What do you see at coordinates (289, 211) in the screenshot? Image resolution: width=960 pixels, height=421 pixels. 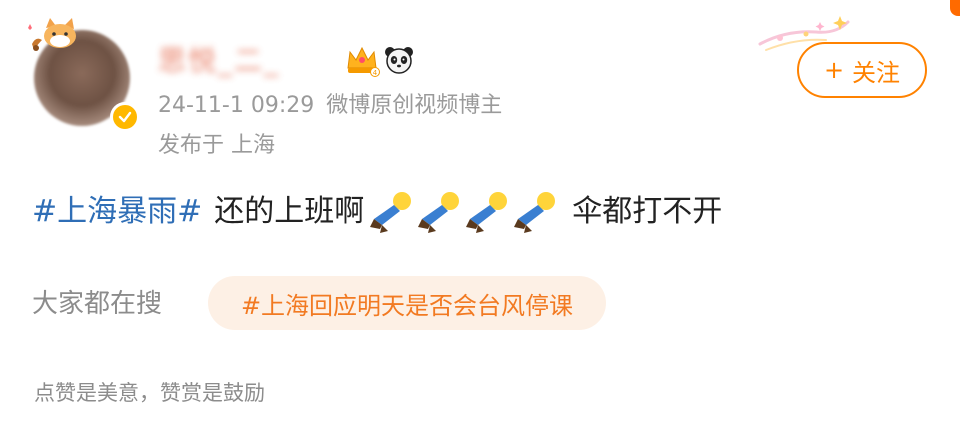 I see `post-text-before: 还的上班啊` at bounding box center [289, 211].